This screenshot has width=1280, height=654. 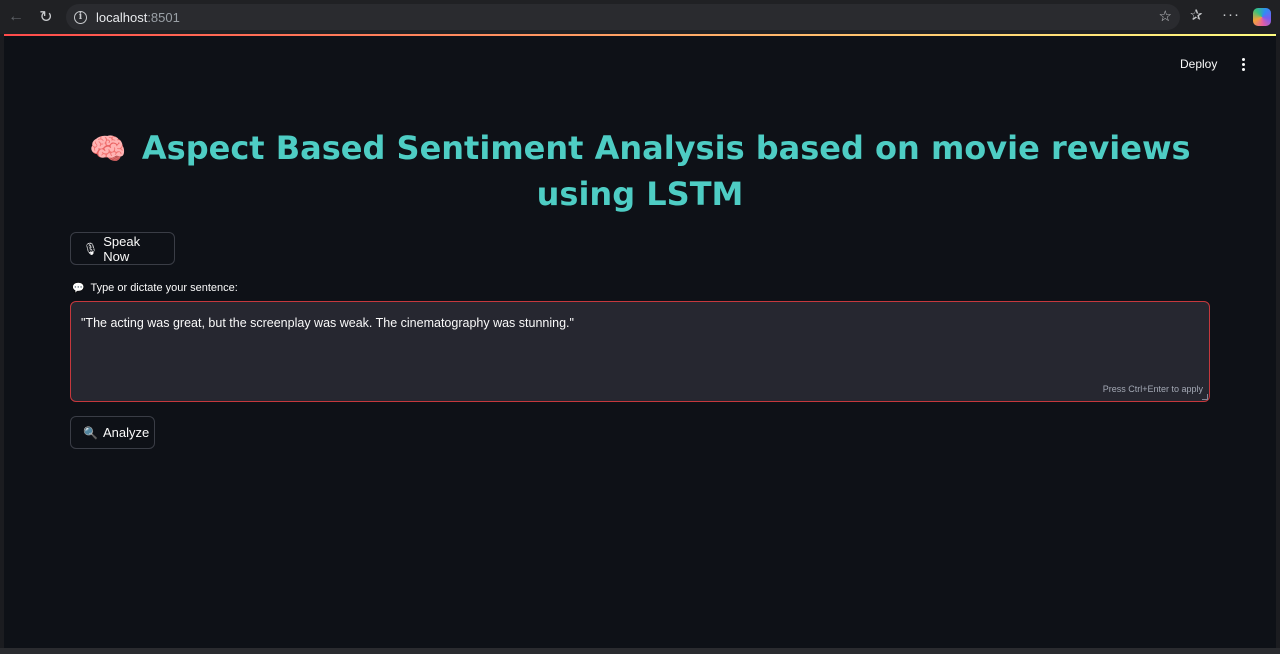 I want to click on brain-icon: 🧠, so click(x=108, y=149).